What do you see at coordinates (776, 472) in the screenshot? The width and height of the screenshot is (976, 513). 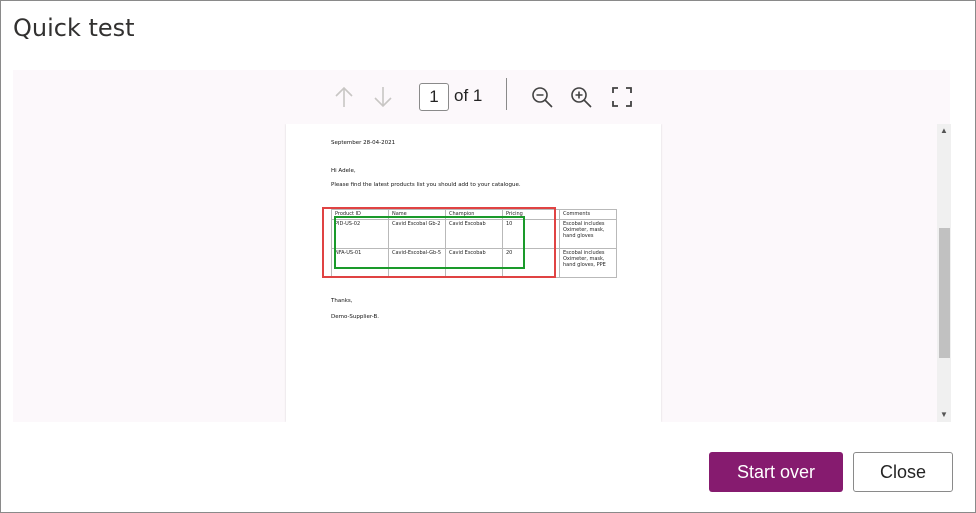 I see `start-over-button: Start over` at bounding box center [776, 472].